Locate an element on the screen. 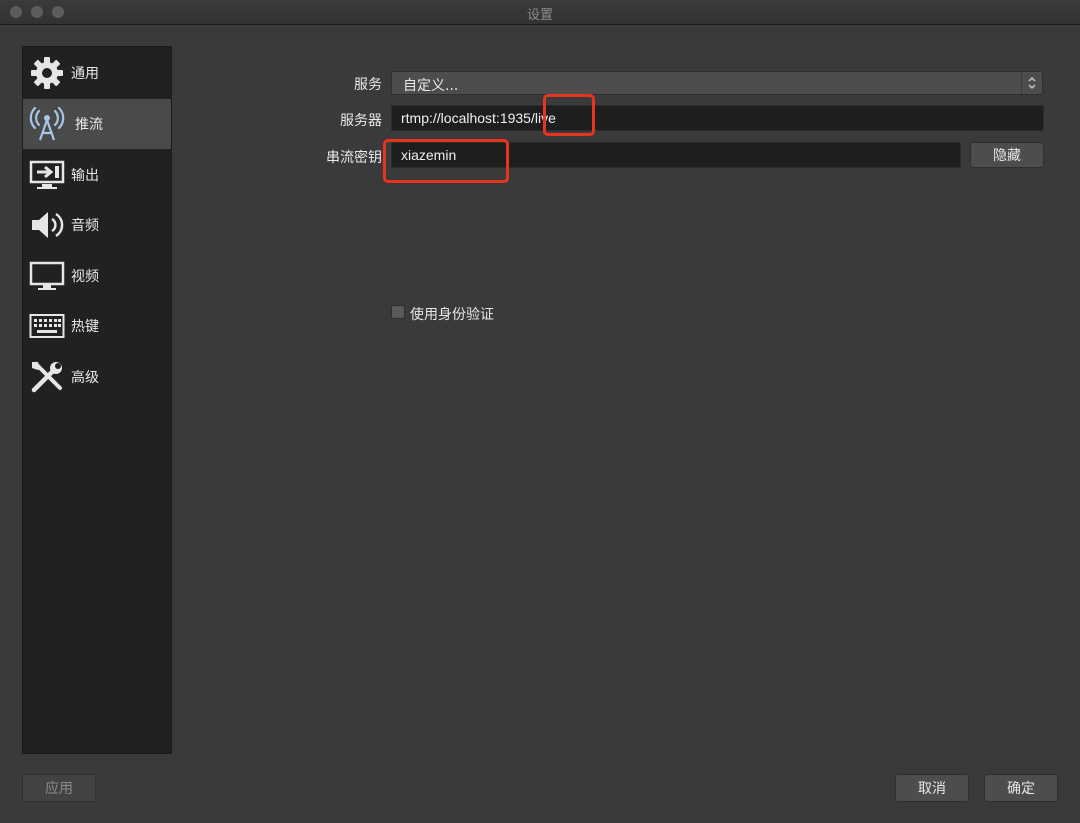 The height and width of the screenshot is (823, 1080). hide-key-button: 隐藏 is located at coordinates (1007, 155).